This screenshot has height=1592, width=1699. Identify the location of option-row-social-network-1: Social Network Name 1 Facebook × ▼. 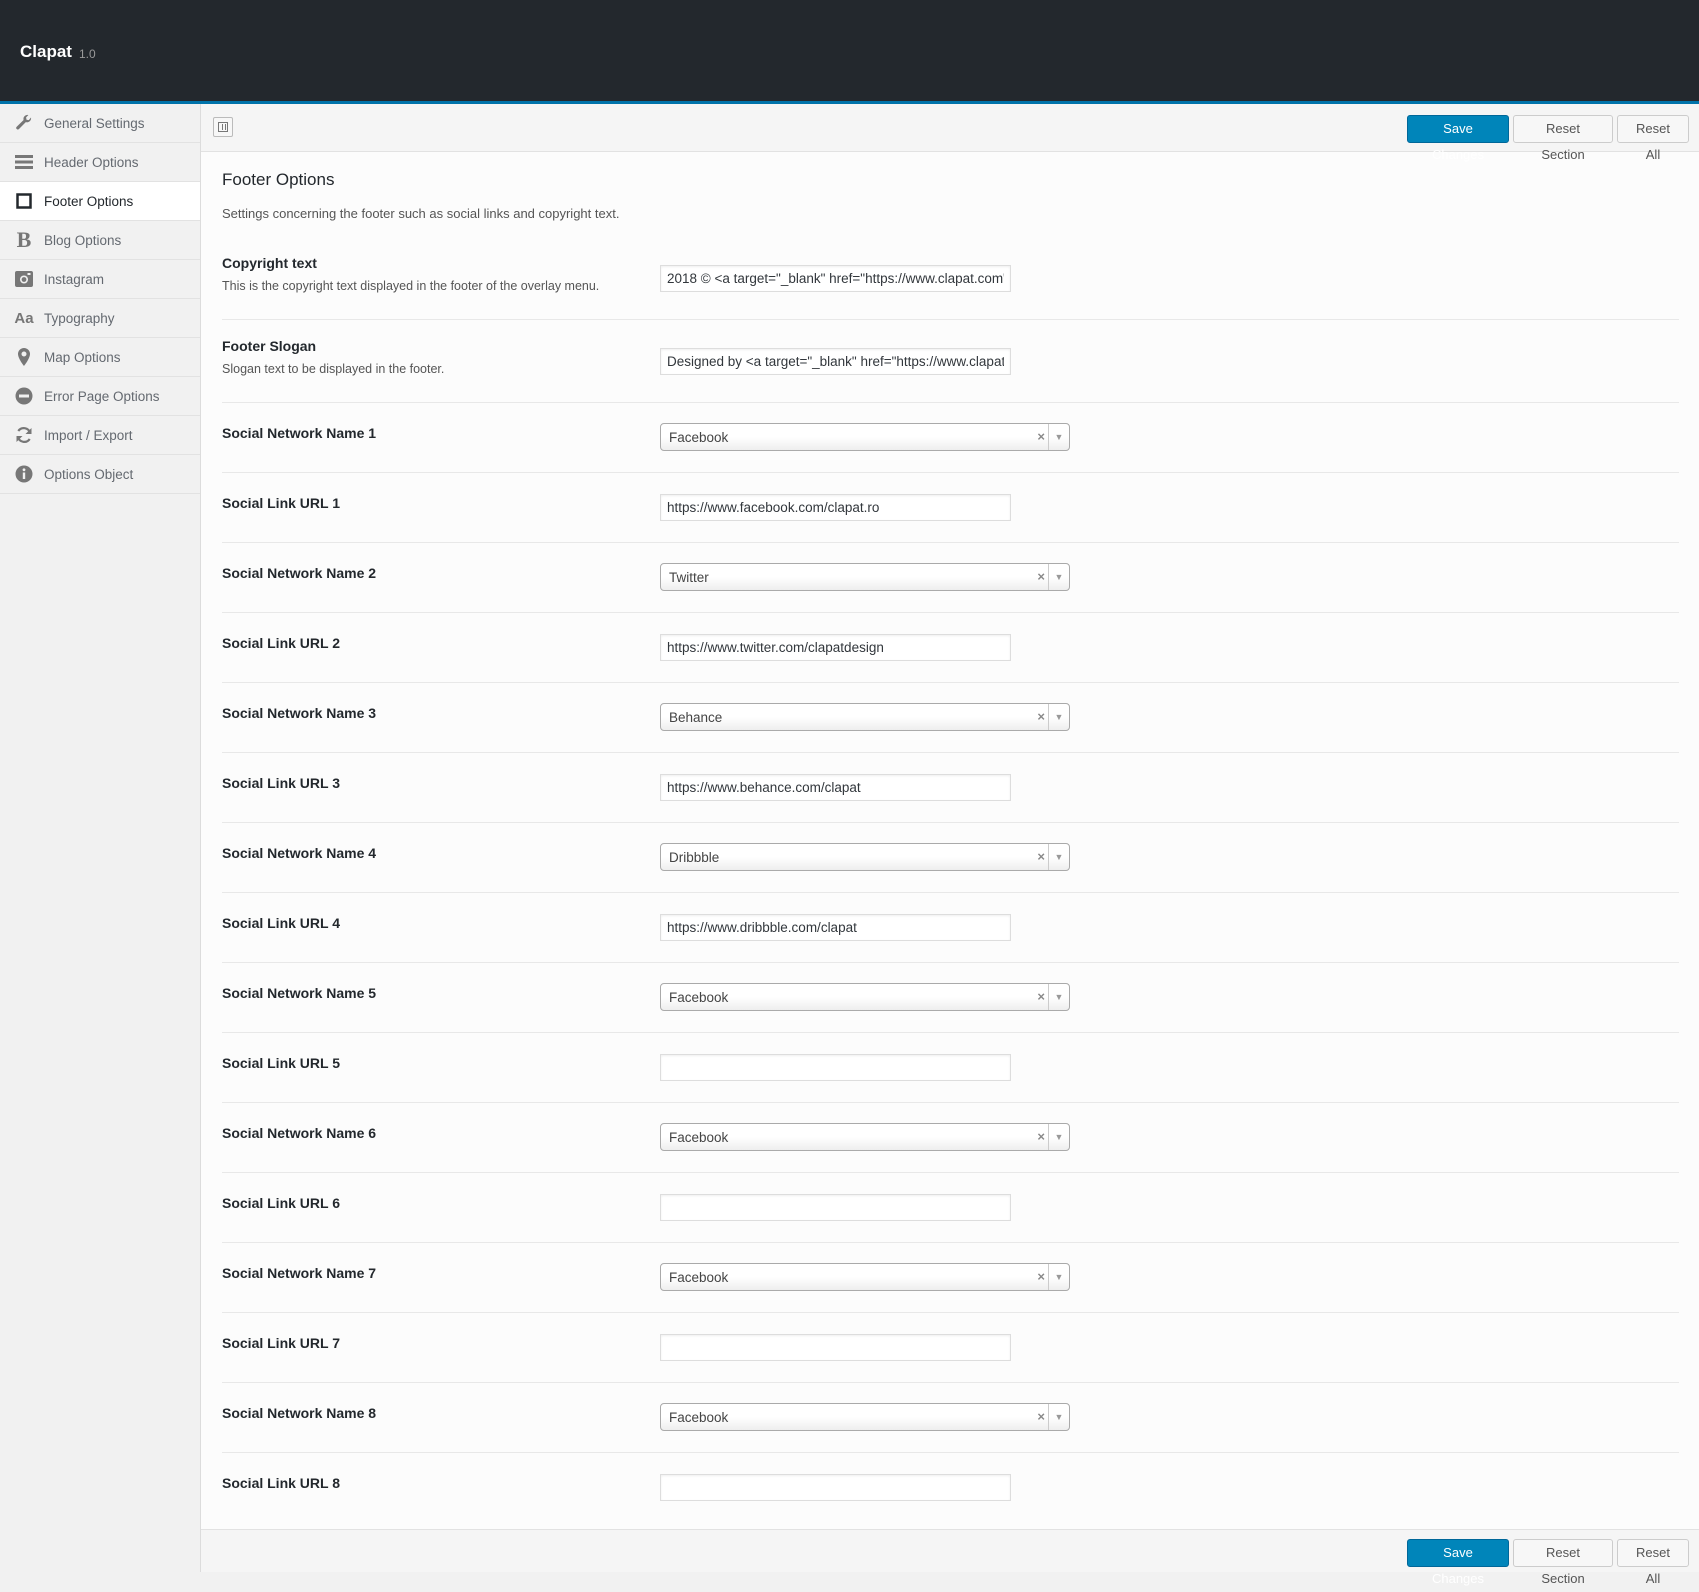
(950, 438).